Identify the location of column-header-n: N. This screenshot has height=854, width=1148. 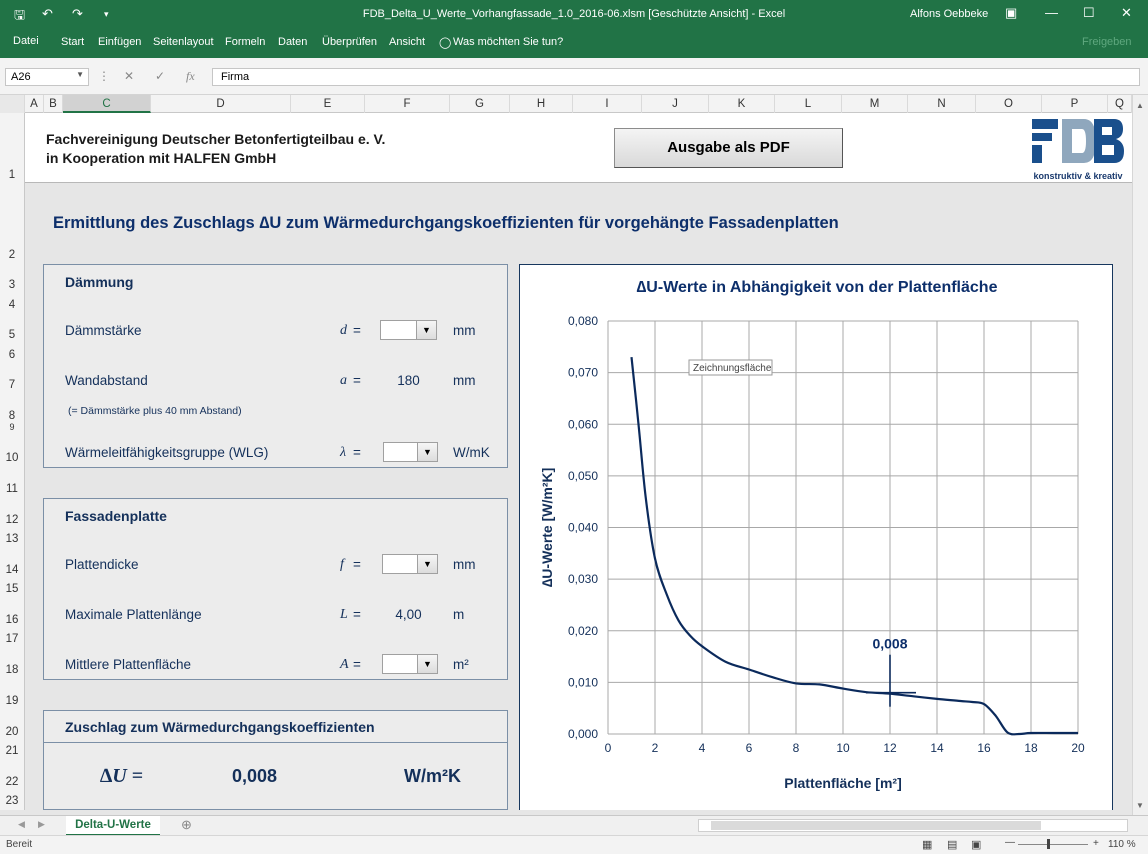
(942, 104).